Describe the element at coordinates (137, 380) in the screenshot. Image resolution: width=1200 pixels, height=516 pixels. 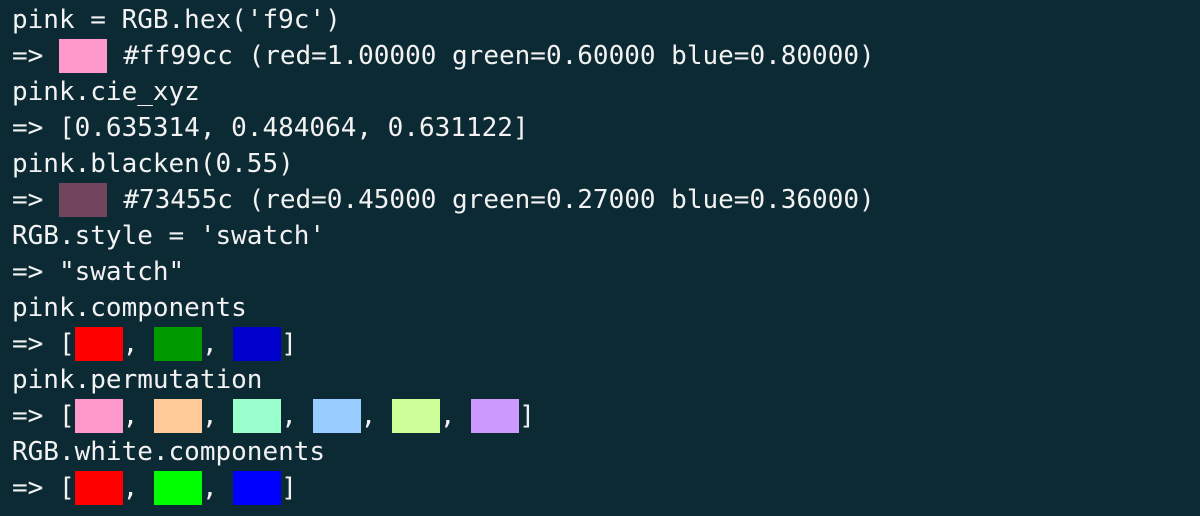
I see `command-text: pink.permutation` at that location.